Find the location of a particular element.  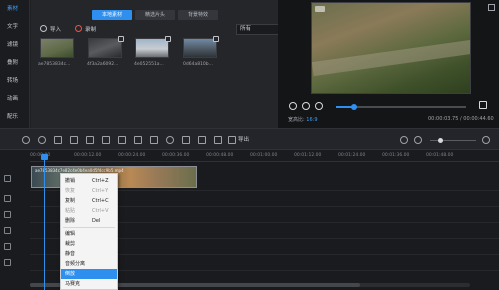

track-head-music is located at coordinates (15, 263).